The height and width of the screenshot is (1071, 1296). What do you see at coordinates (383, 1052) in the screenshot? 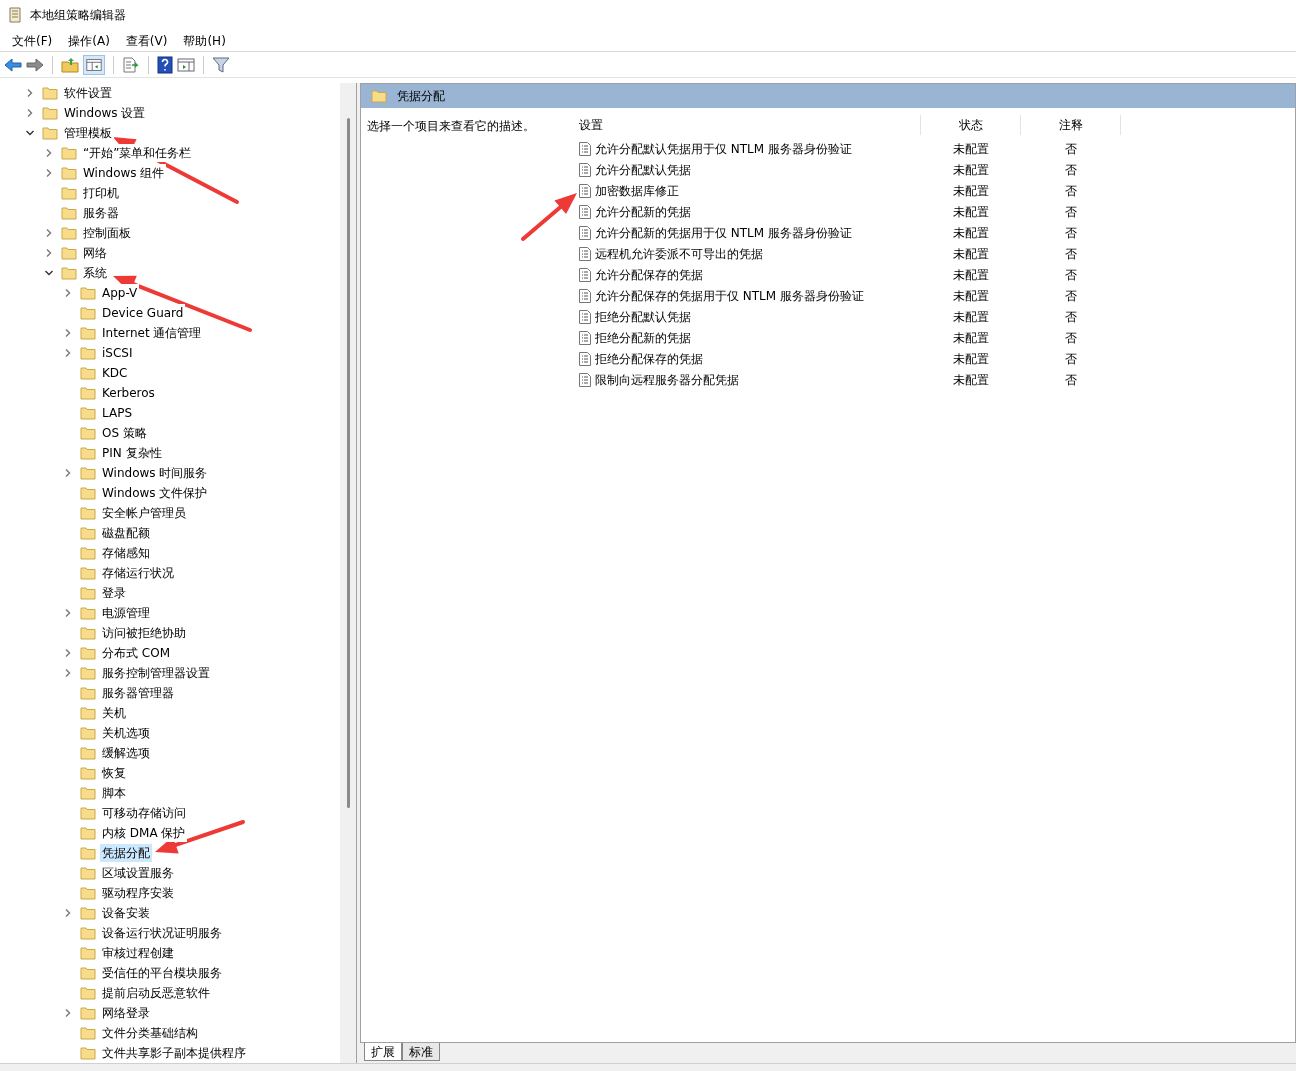
I see `view-tab: 扩展` at bounding box center [383, 1052].